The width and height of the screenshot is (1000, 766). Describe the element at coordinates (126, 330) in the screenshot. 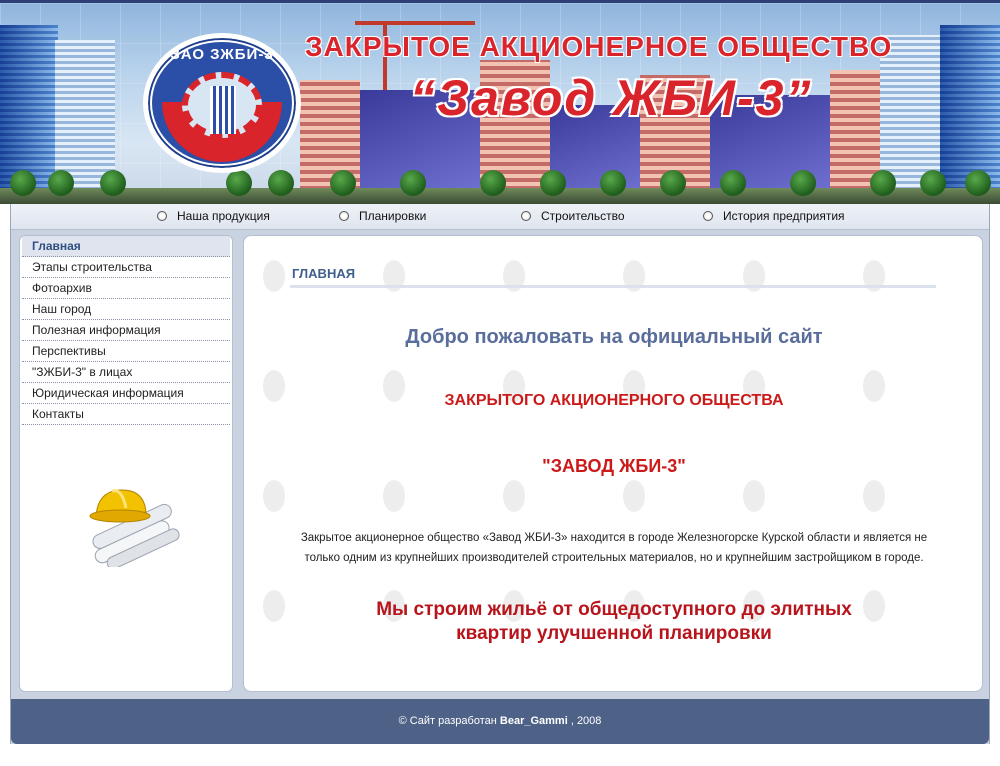

I see `sidebar-item-useful-info: Полезная информация` at that location.